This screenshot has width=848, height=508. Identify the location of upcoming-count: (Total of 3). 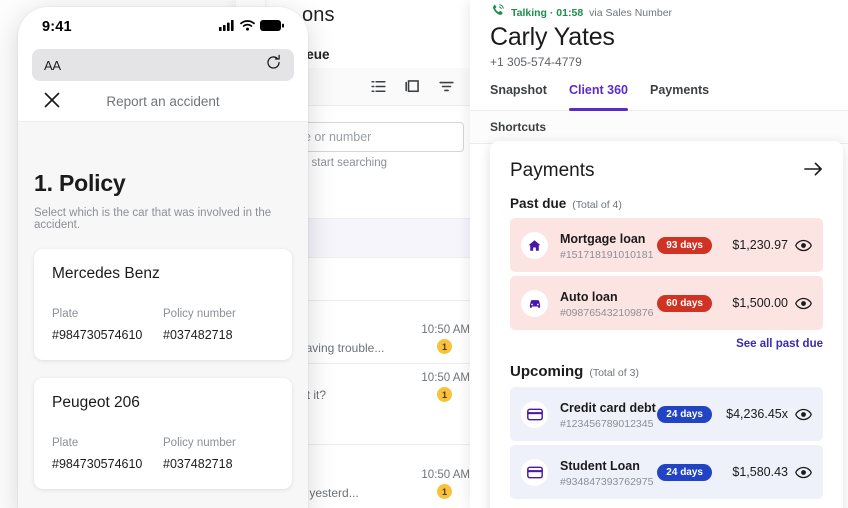
(614, 373).